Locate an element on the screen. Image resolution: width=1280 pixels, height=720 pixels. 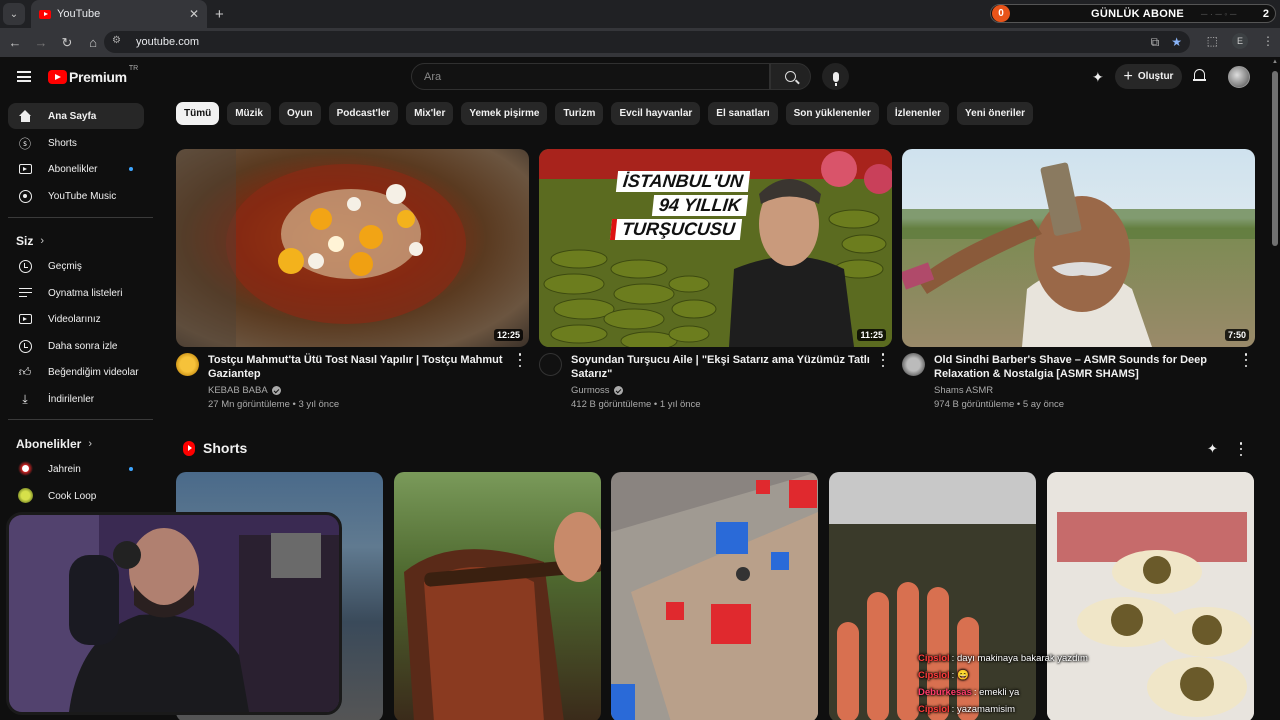
extensions-icon: ⬚ is located at coordinates (1212, 41).